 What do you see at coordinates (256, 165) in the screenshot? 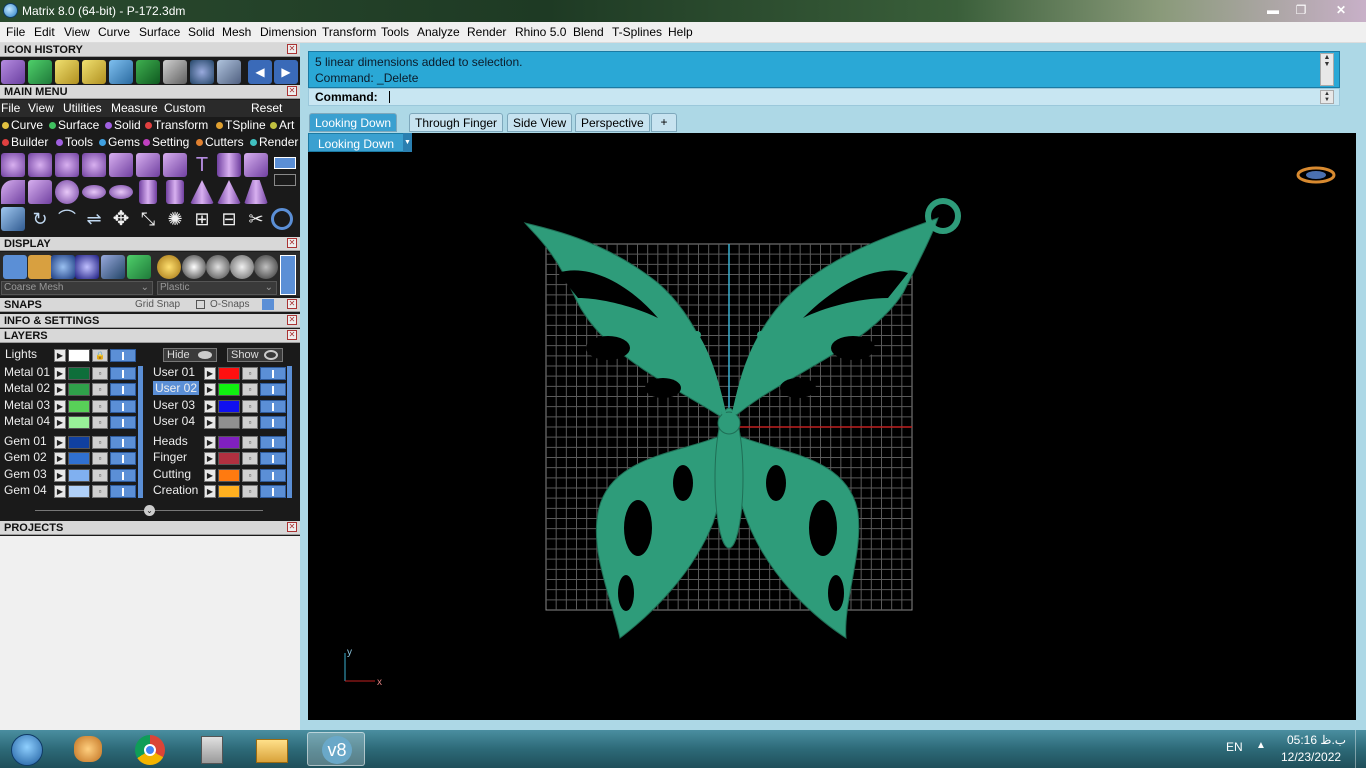
I see `figure-icon` at bounding box center [256, 165].